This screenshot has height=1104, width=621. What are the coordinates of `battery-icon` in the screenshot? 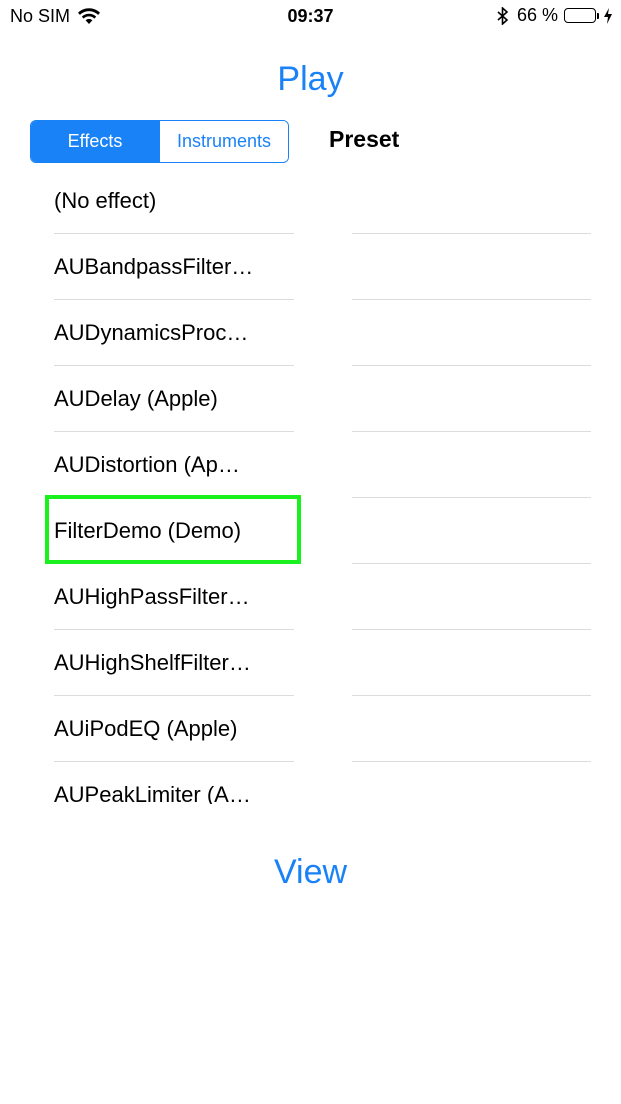 It's located at (581, 15).